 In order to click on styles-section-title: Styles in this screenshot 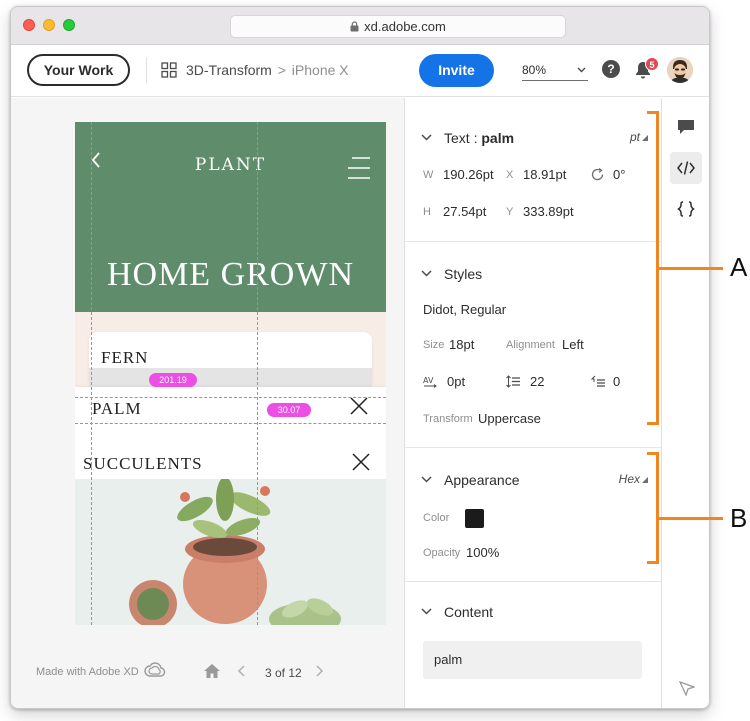, I will do `click(463, 274)`.